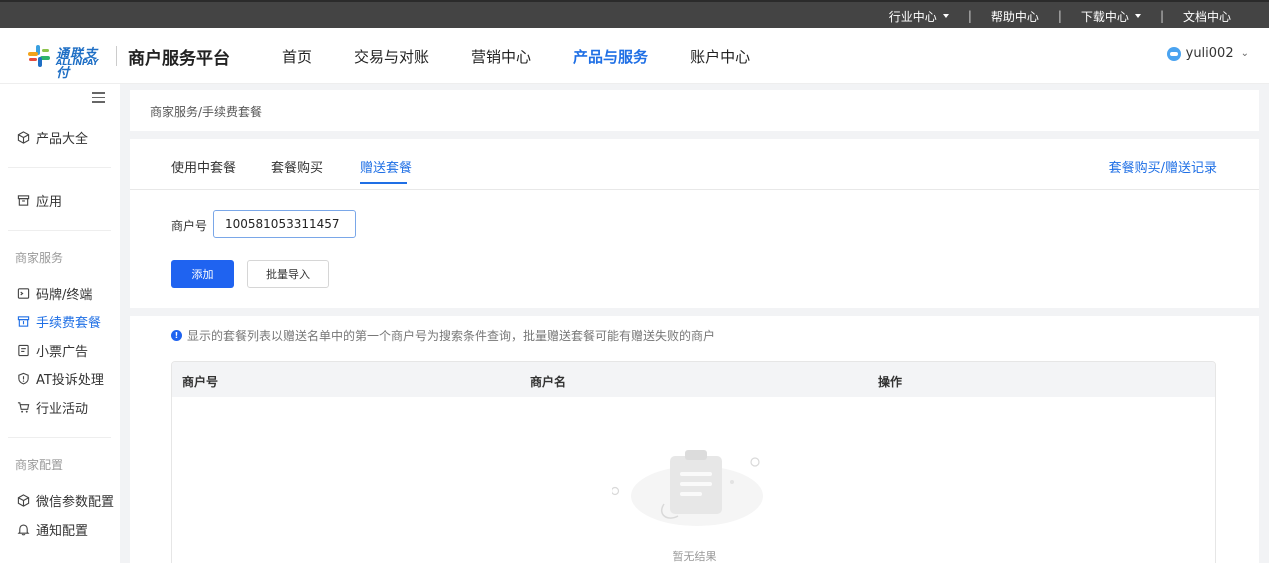  What do you see at coordinates (1207, 16) in the screenshot?
I see `doc-center-link: 文档中心` at bounding box center [1207, 16].